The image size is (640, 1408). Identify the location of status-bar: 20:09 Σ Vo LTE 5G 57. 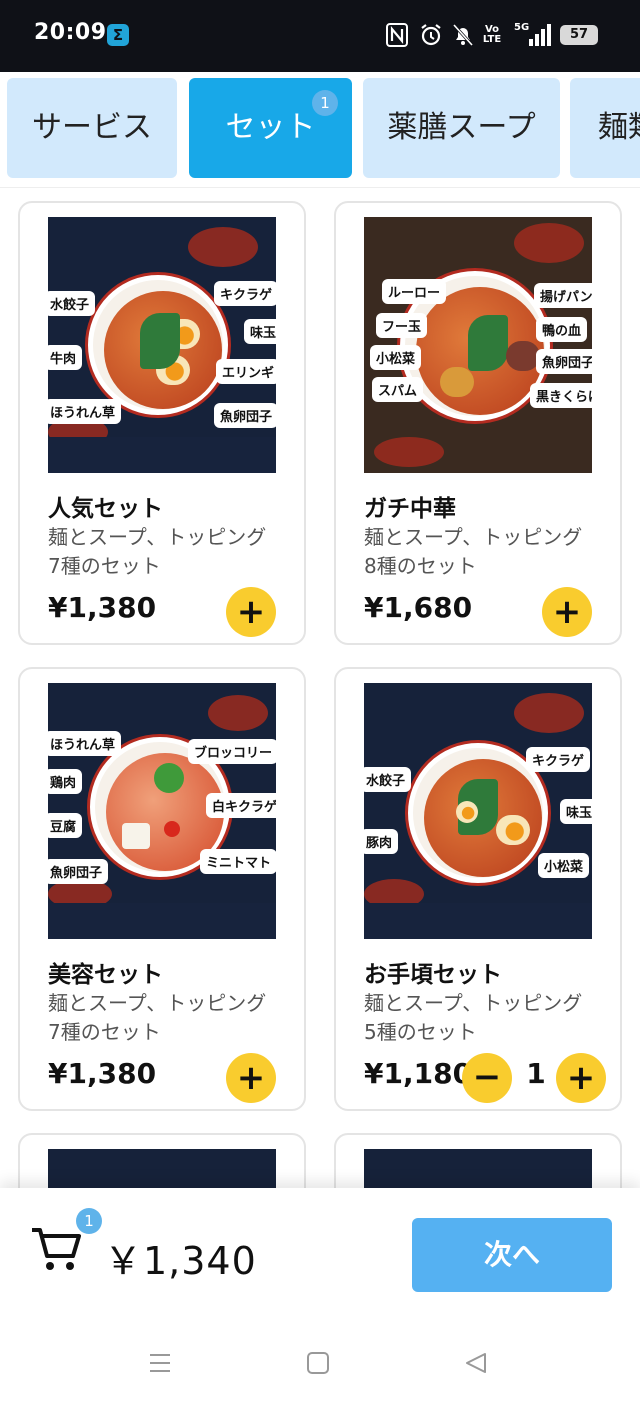
(320, 36).